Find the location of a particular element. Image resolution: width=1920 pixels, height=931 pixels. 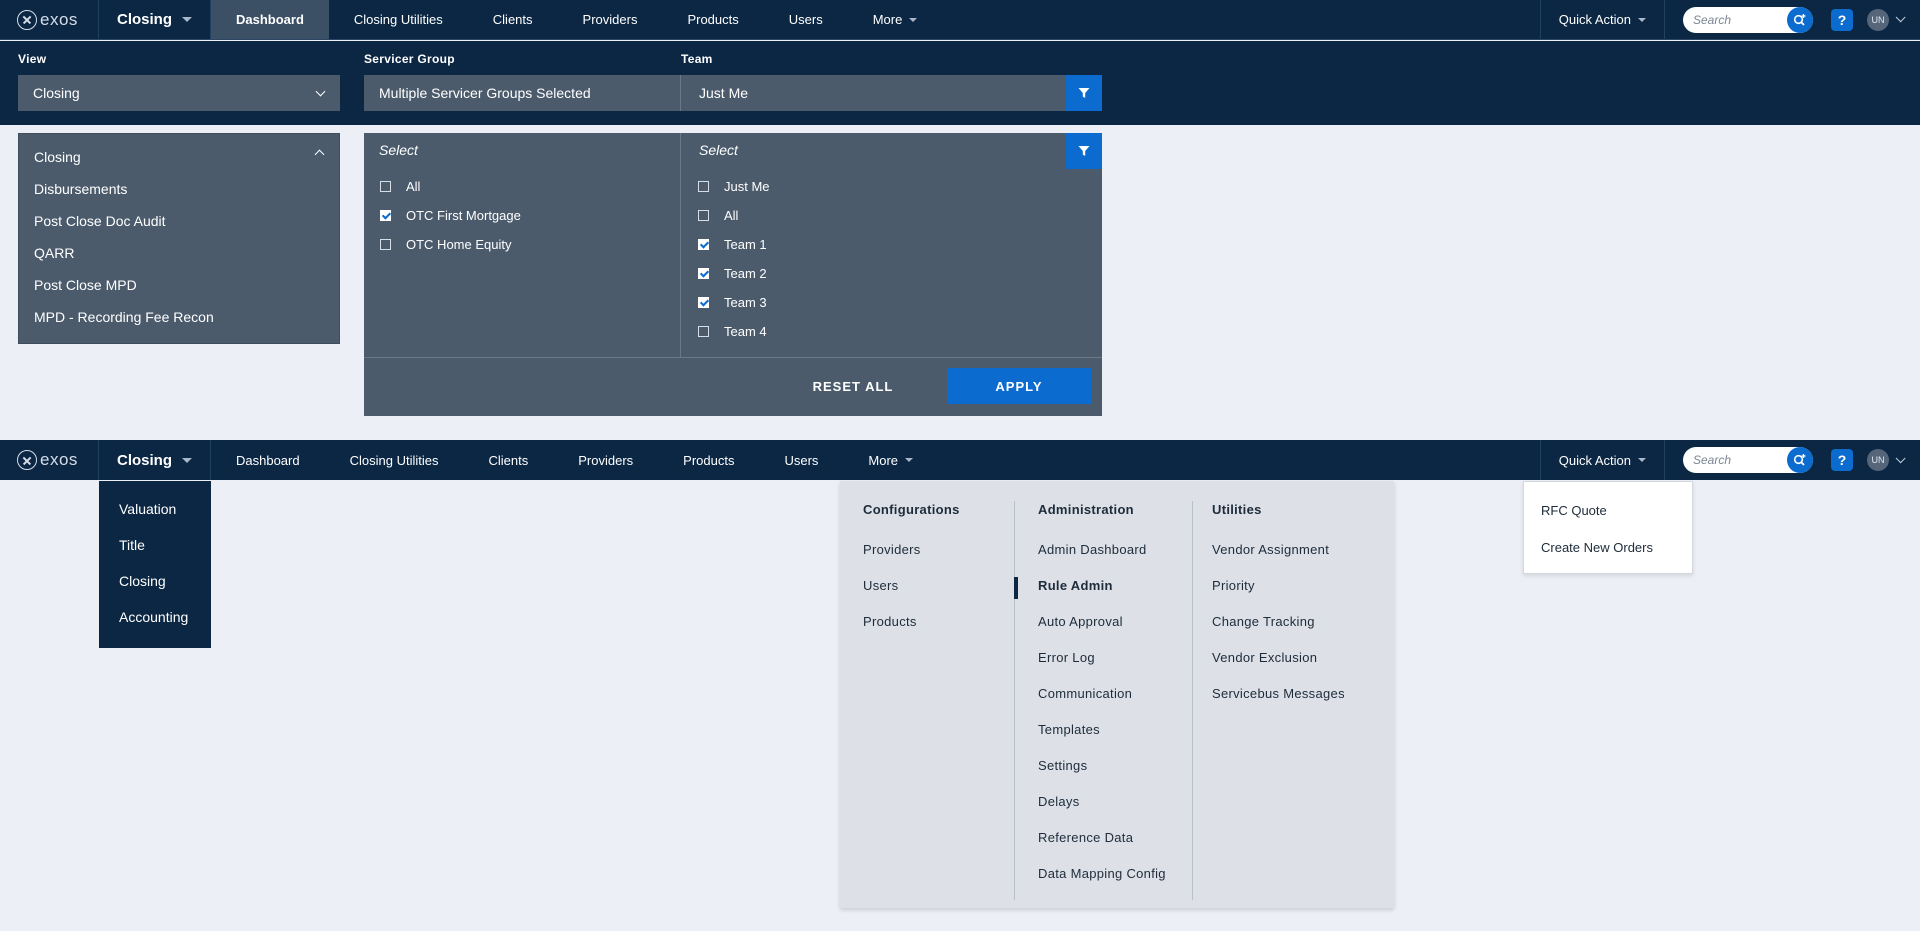

view-option-disbursements: Disbursements is located at coordinates (80, 189).